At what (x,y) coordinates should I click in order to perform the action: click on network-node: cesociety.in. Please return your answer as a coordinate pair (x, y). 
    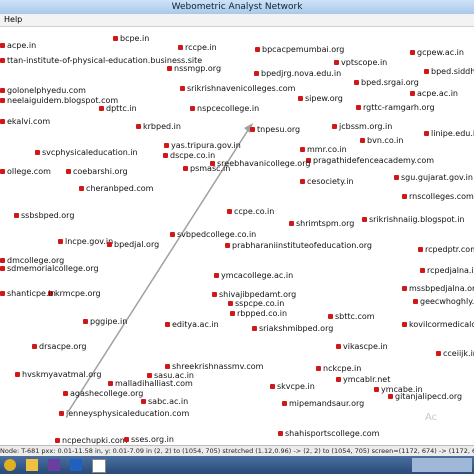
    Looking at the image, I should click on (327, 181).